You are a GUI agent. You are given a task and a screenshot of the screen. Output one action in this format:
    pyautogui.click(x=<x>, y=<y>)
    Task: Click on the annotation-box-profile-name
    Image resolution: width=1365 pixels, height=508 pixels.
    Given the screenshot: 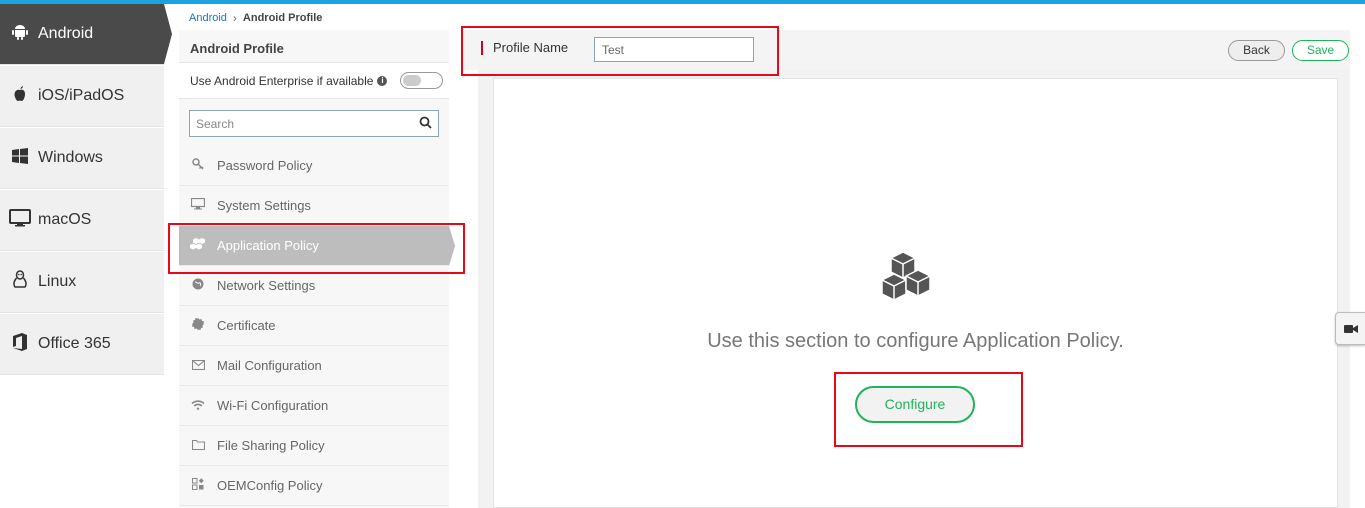 What is the action you would take?
    pyautogui.click(x=620, y=51)
    